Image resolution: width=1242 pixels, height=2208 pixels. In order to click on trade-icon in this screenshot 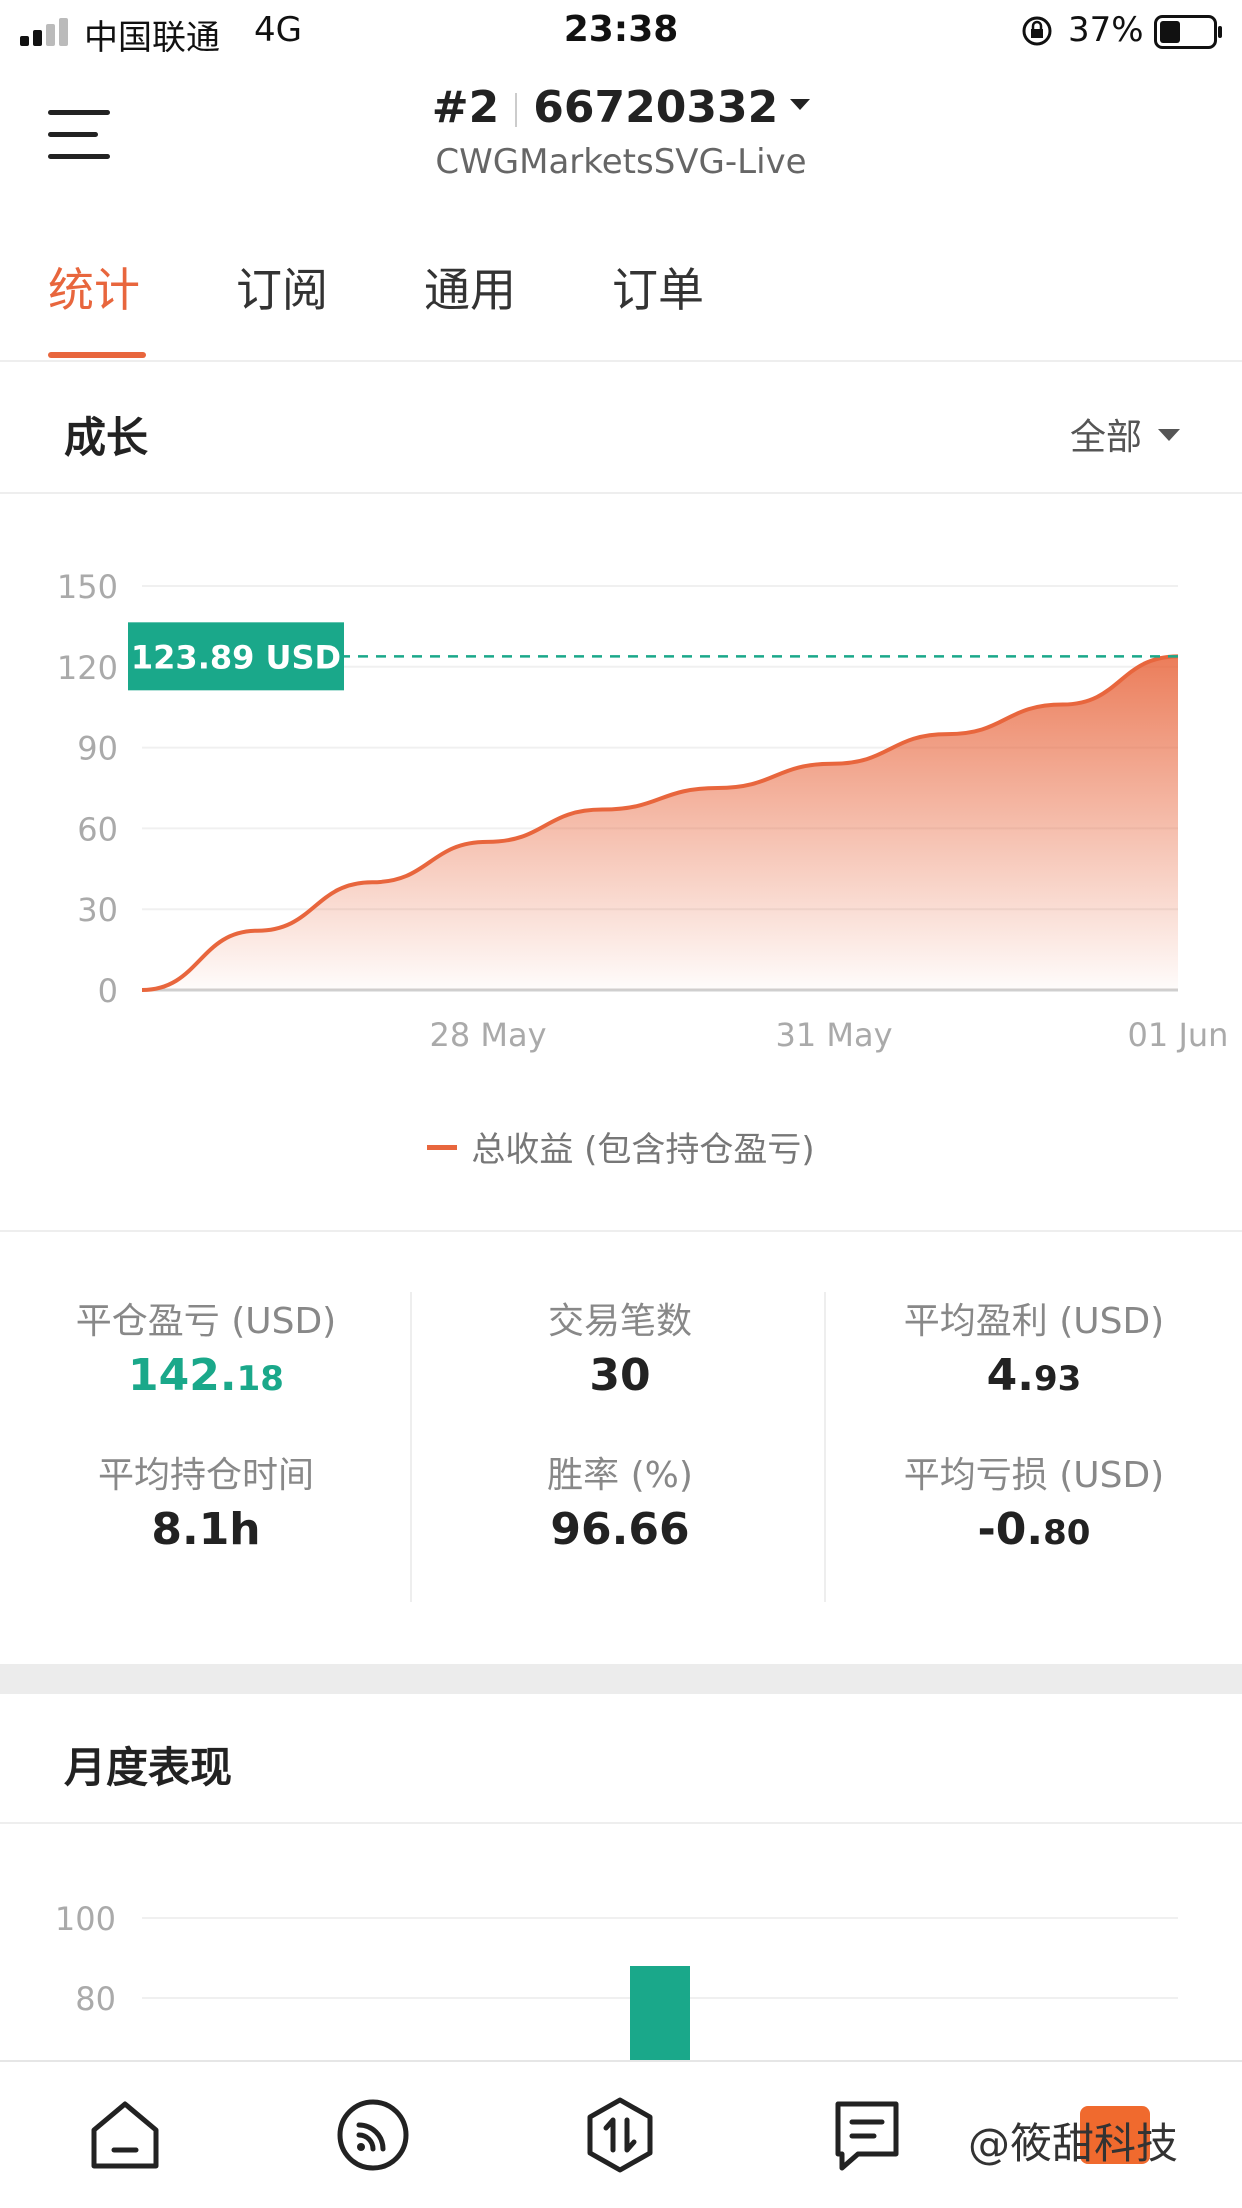, I will do `click(620, 2135)`.